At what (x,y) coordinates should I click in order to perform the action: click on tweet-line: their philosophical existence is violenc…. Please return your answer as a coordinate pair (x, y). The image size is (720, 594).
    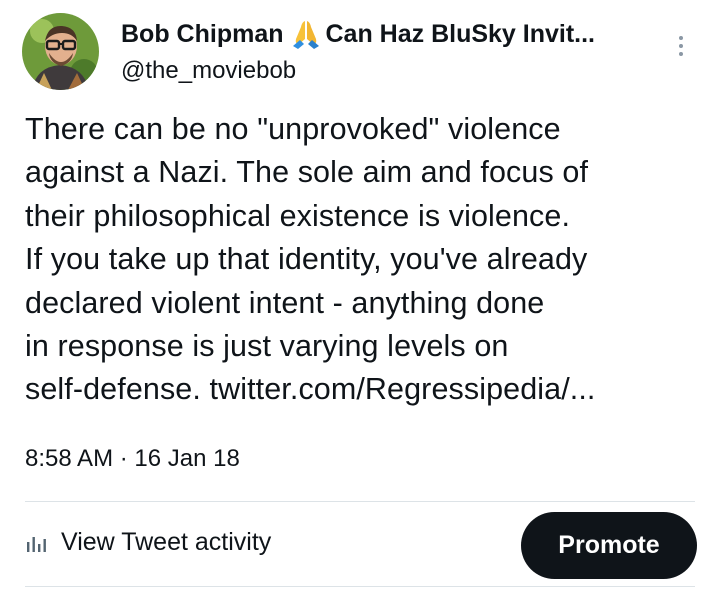
    Looking at the image, I should click on (298, 215).